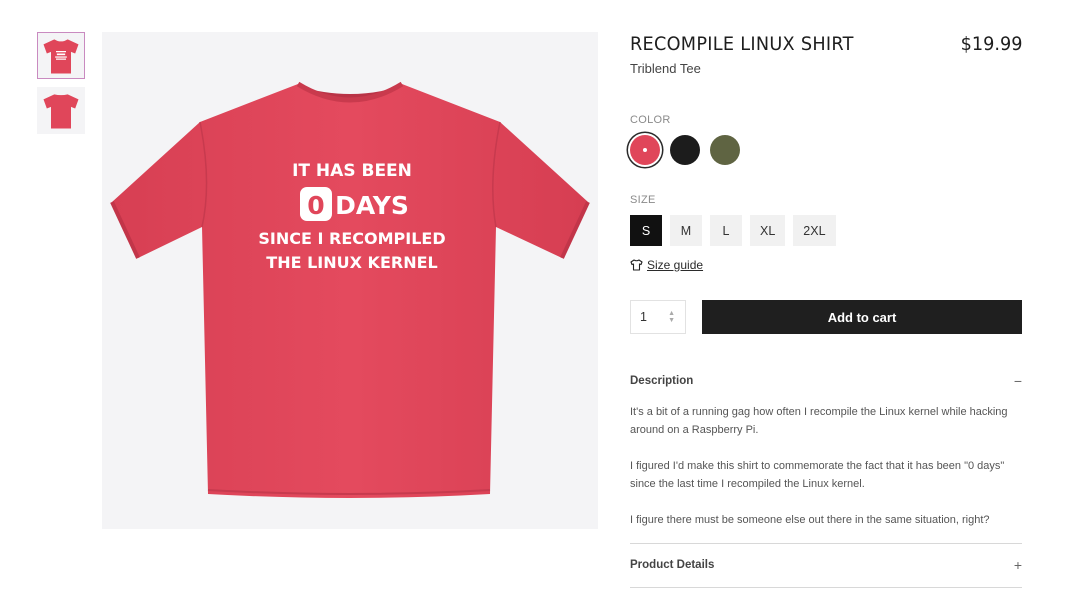  What do you see at coordinates (814, 230) in the screenshot?
I see `size-button-2xl: 2XL` at bounding box center [814, 230].